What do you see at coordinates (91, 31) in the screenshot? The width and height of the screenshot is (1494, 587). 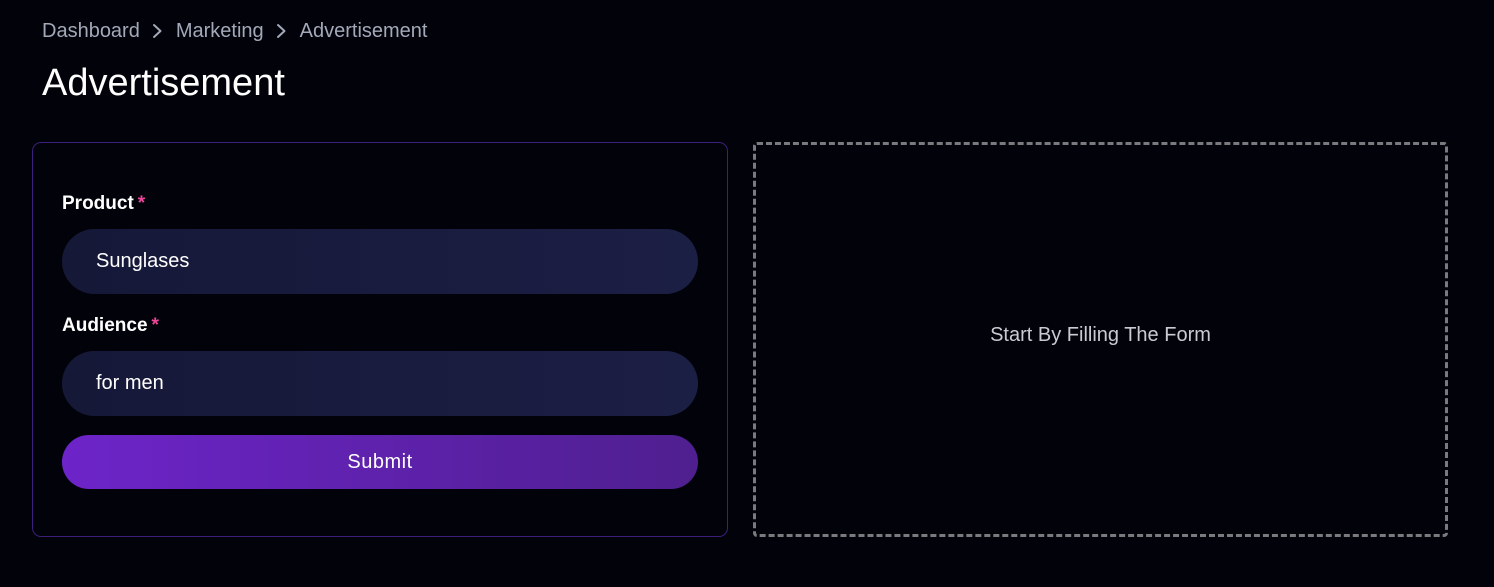 I see `breadcrumb-item-dashboard: Dashboard` at bounding box center [91, 31].